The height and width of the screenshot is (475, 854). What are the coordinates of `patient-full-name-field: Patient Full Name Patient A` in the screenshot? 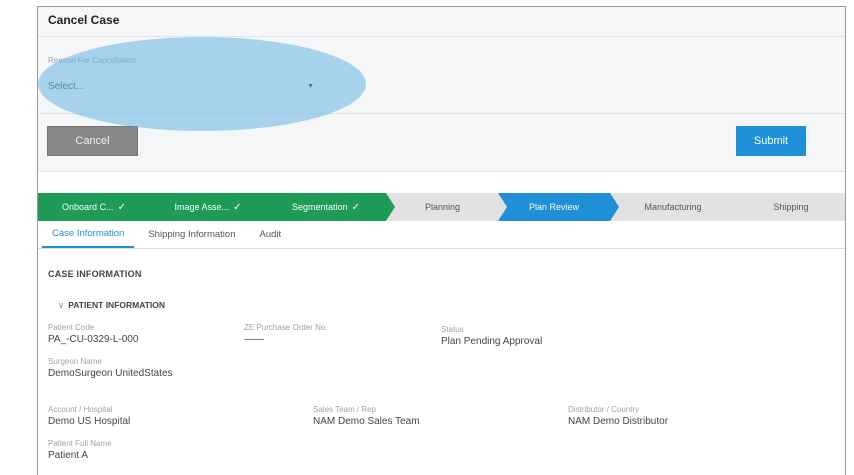 It's located at (80, 450).